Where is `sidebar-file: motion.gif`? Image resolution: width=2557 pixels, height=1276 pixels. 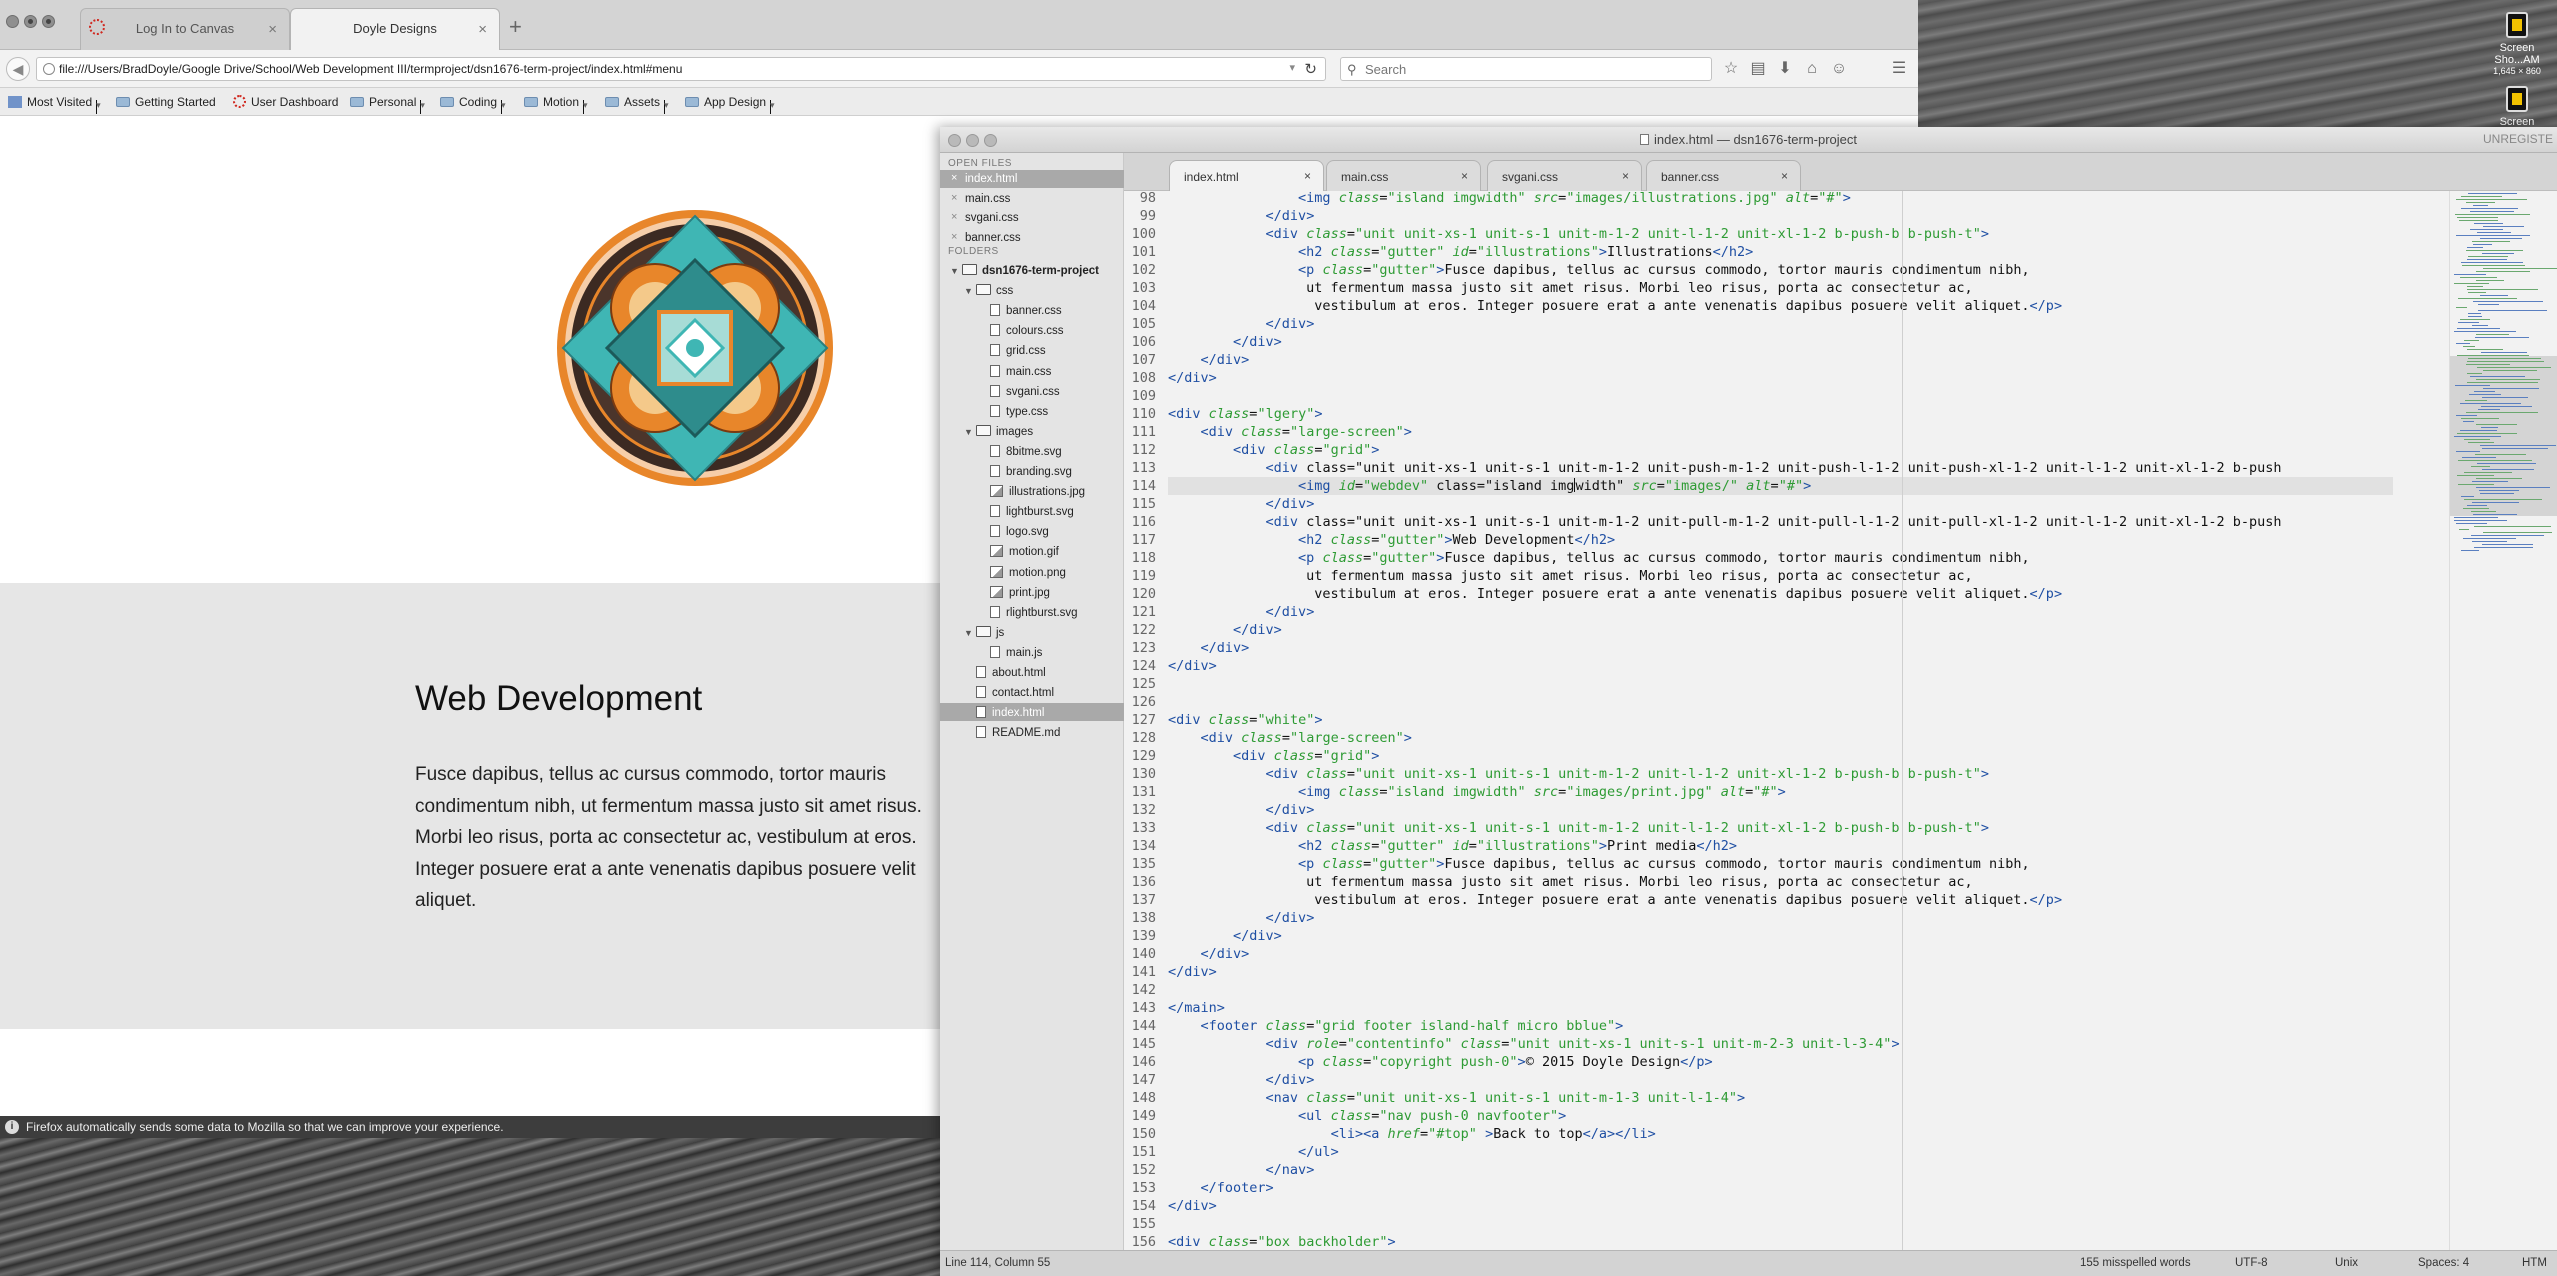
sidebar-file: motion.gif is located at coordinates (1032, 551).